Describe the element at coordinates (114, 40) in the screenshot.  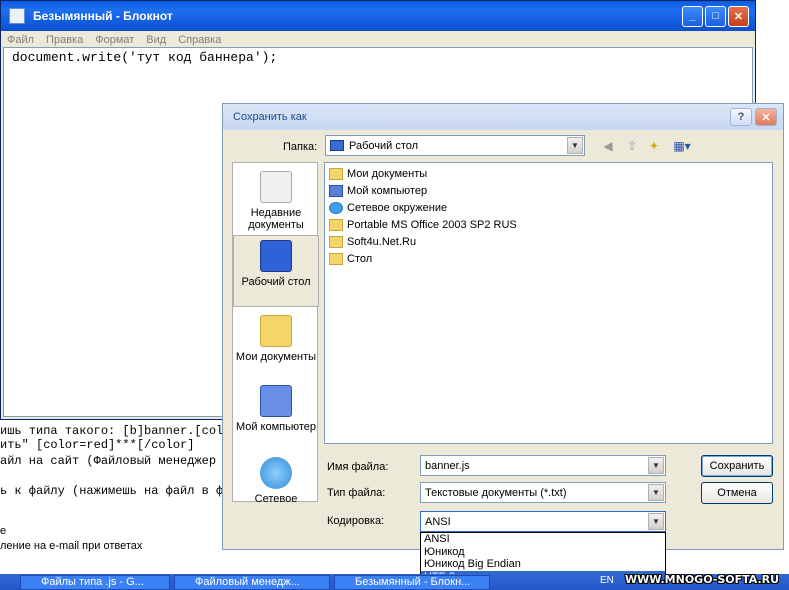
I see `menu-format: Формат` at that location.